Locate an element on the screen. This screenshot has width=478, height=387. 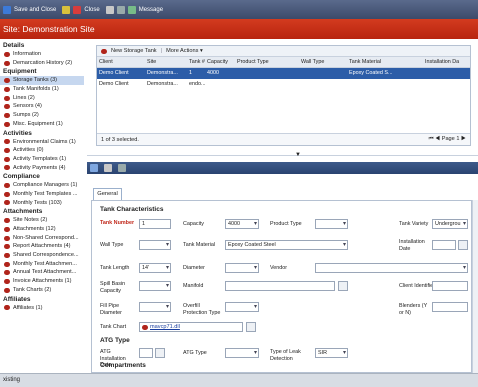
tool-icon is located at coordinates (109, 9).